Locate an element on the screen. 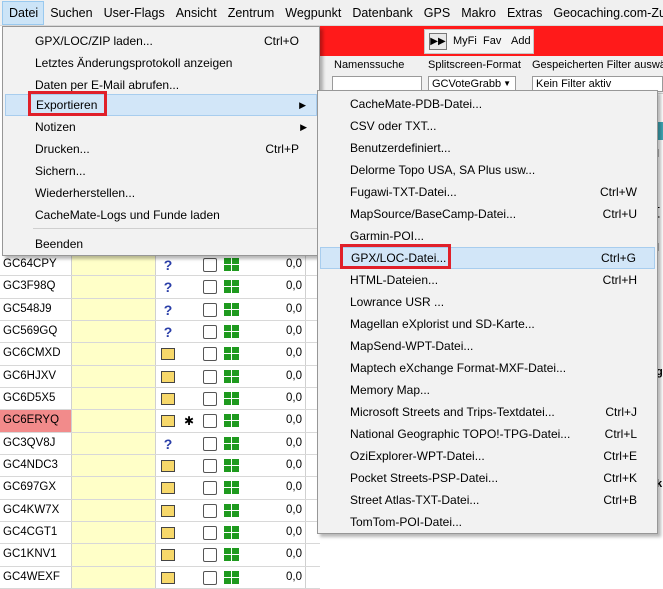 The height and width of the screenshot is (589, 663). table-row: GC697GX 0,0 is located at coordinates (160, 488).